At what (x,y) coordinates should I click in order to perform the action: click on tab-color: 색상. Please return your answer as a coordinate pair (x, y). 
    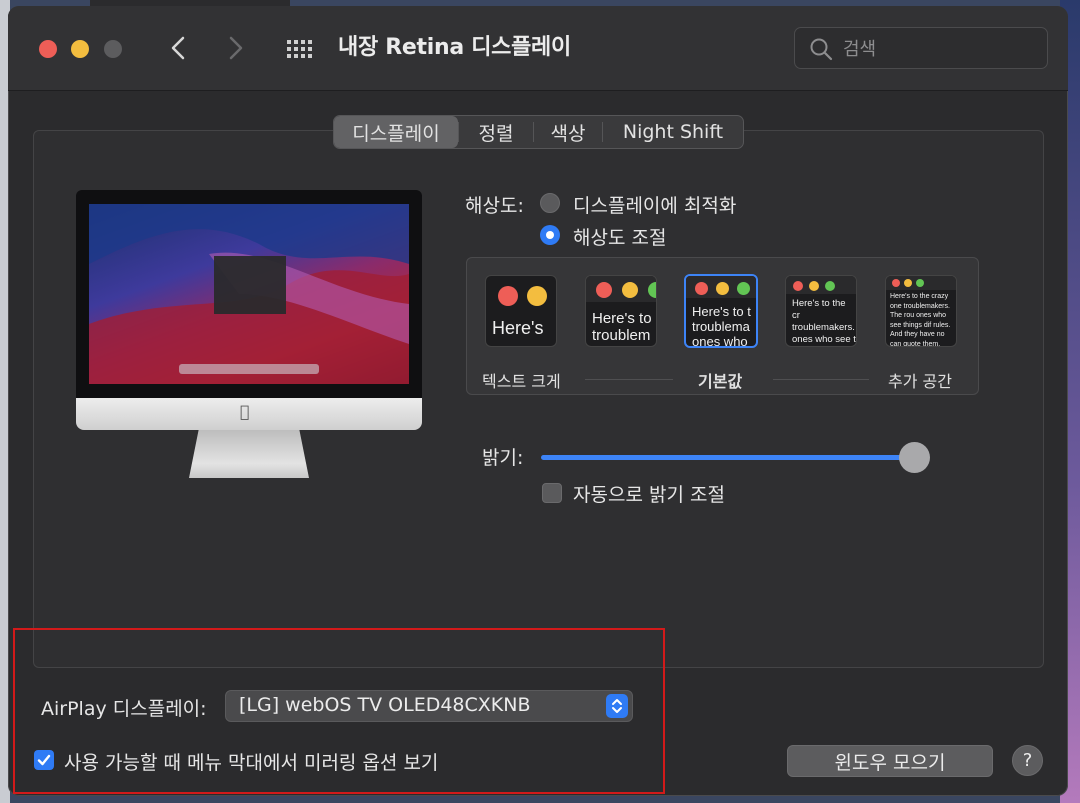
    Looking at the image, I should click on (568, 132).